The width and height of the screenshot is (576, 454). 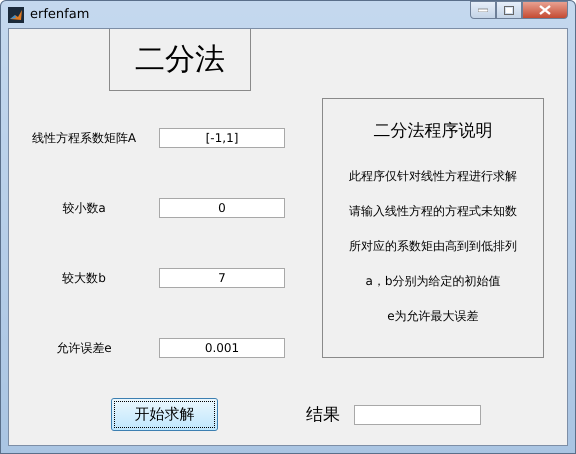 What do you see at coordinates (433, 246) in the screenshot?
I see `info-text: 所对应的系数矩由高到到低排列` at bounding box center [433, 246].